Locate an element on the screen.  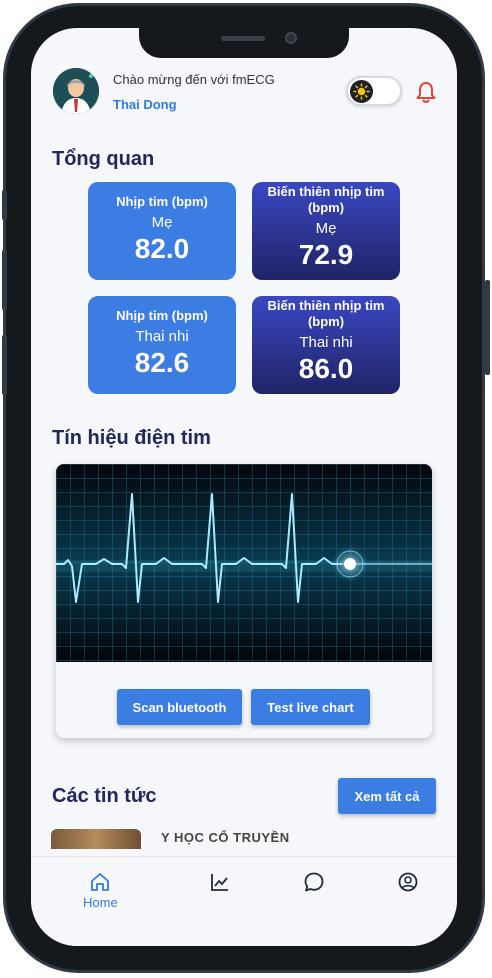
card-maternal-hrv: Biến thiên nhịp tim (bpm) Mẹ 72.9 is located at coordinates (326, 231).